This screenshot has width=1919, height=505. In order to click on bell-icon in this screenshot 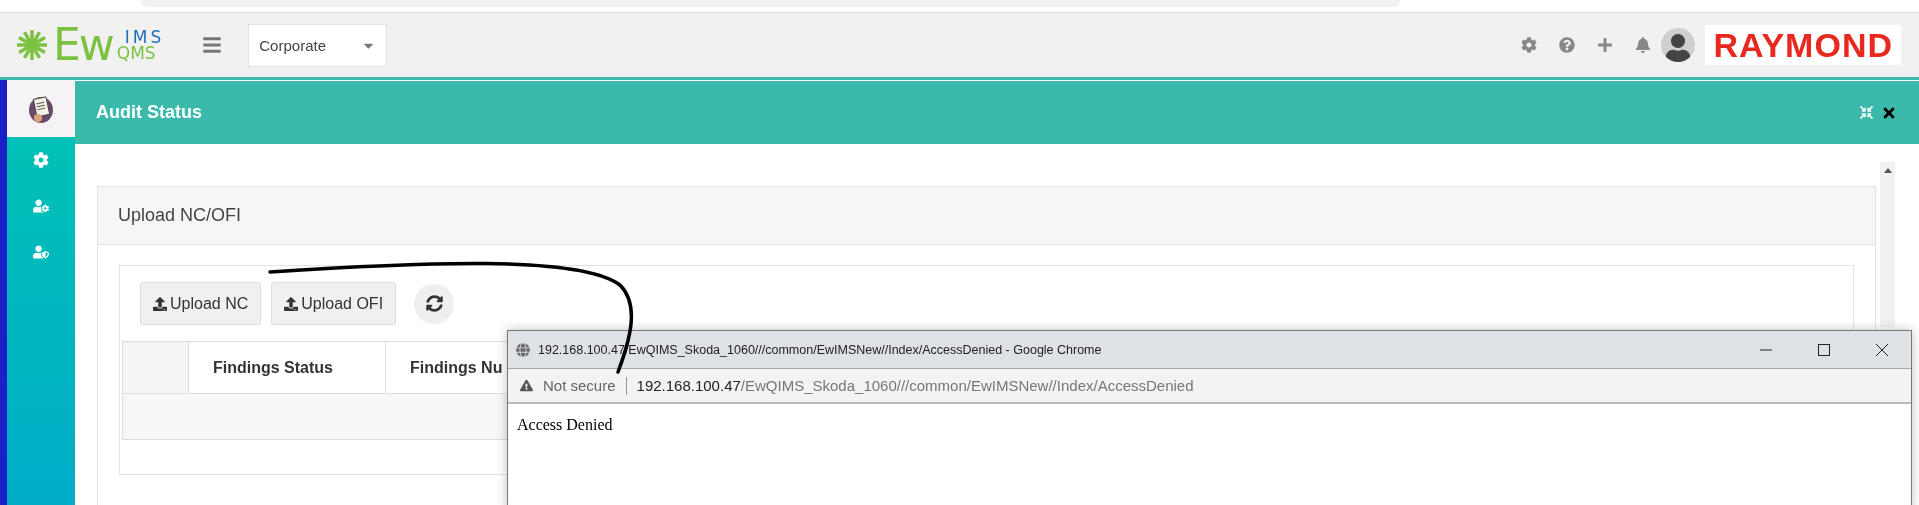, I will do `click(1643, 45)`.